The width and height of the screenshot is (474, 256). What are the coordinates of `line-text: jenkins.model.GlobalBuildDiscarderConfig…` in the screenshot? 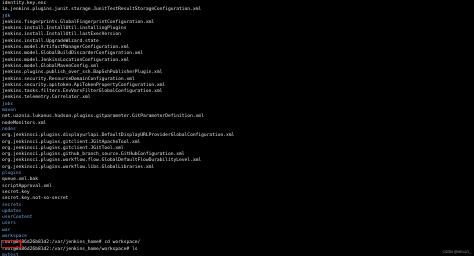 It's located at (73, 54).